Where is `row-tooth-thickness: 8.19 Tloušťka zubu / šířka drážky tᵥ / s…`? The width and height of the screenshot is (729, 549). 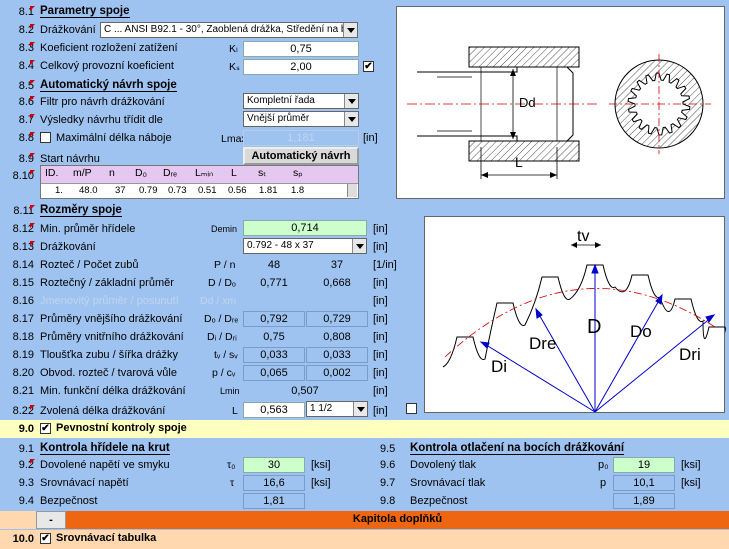 row-tooth-thickness: 8.19 Tloušťka zubu / šířka drážky tᵥ / s… is located at coordinates (200, 355).